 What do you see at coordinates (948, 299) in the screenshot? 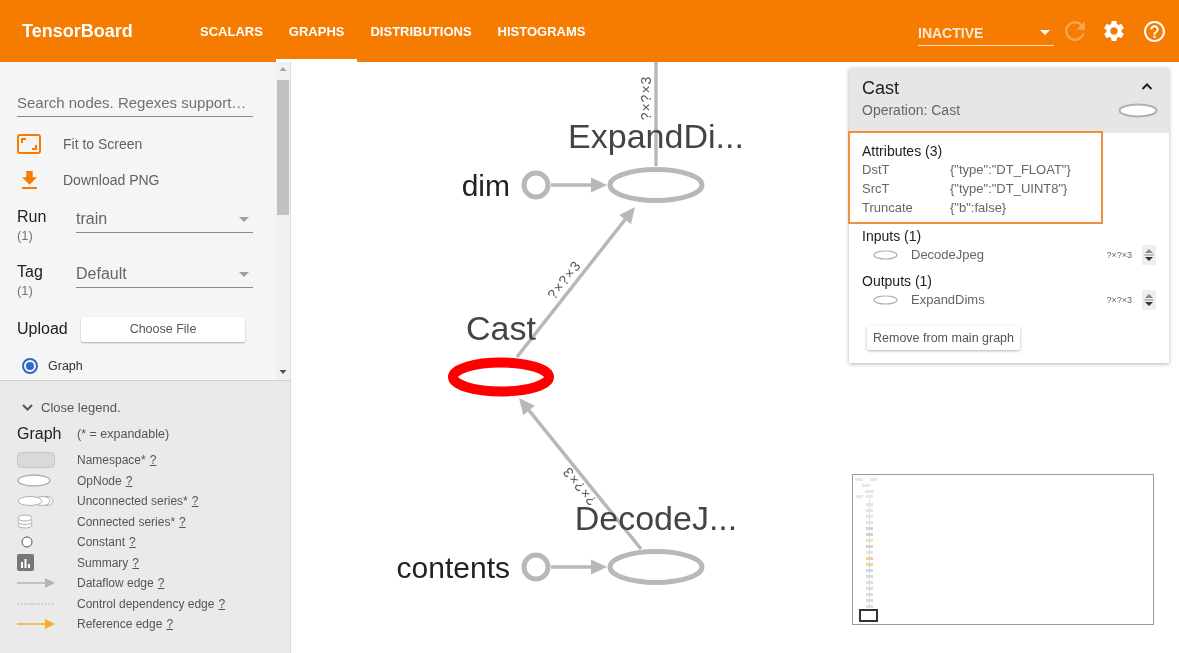
I see `node-link: ExpandDims` at bounding box center [948, 299].